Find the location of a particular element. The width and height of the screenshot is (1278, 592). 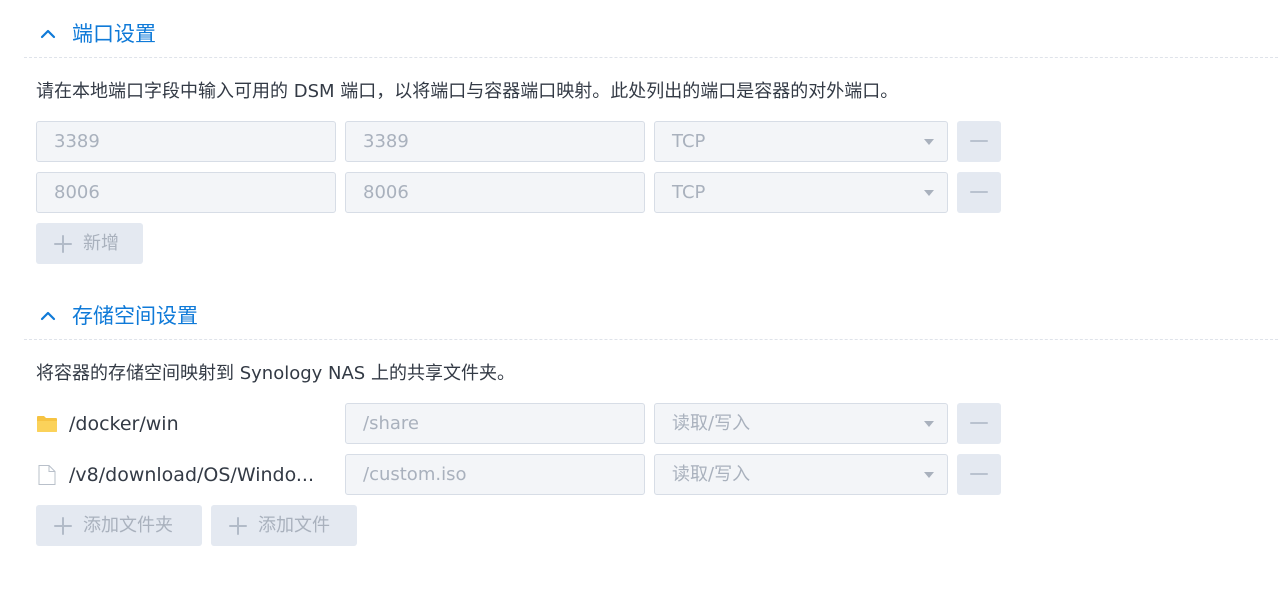

port-settings-header: 端口设置 is located at coordinates (651, 40).